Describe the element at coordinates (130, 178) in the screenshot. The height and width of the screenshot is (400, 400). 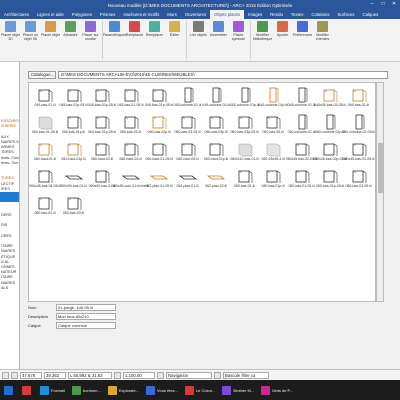
I see `object-thumbnail: 060x90-coin-01-niche.iii` at that location.